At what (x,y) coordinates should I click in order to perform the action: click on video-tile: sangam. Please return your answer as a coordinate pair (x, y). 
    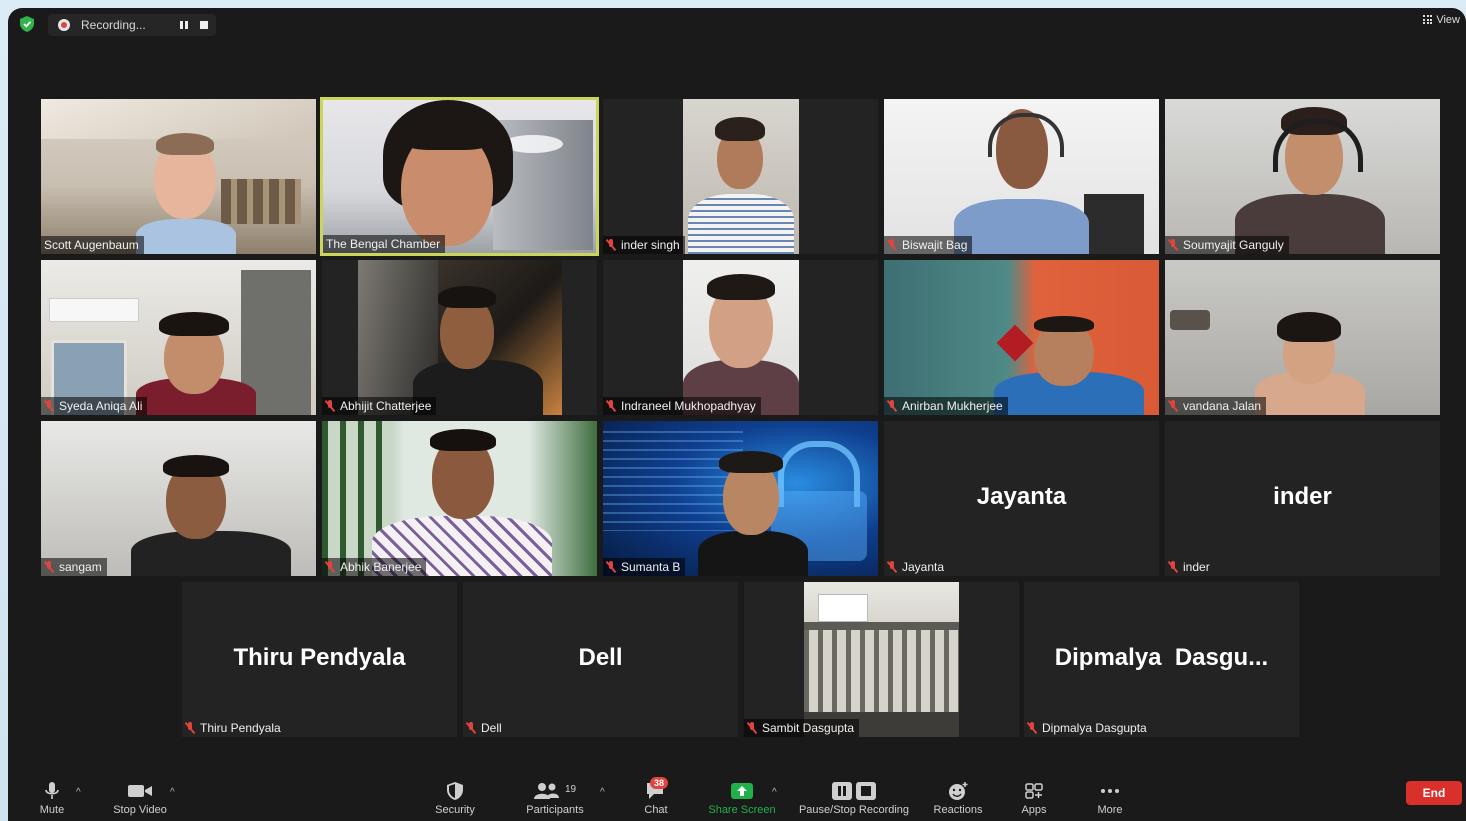
    Looking at the image, I should click on (178, 498).